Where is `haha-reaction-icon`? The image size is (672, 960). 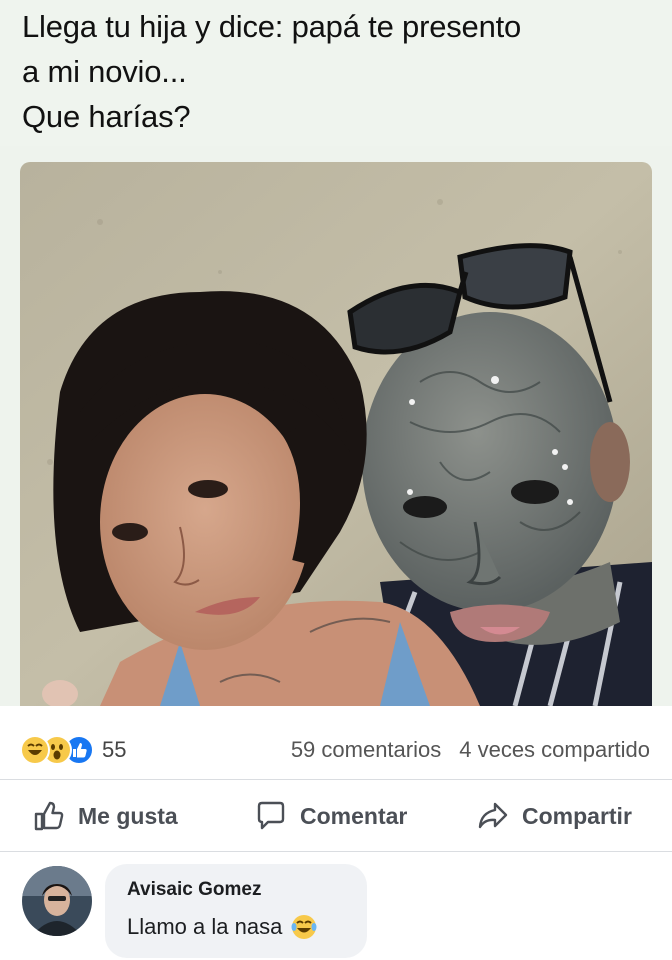 haha-reaction-icon is located at coordinates (35, 750).